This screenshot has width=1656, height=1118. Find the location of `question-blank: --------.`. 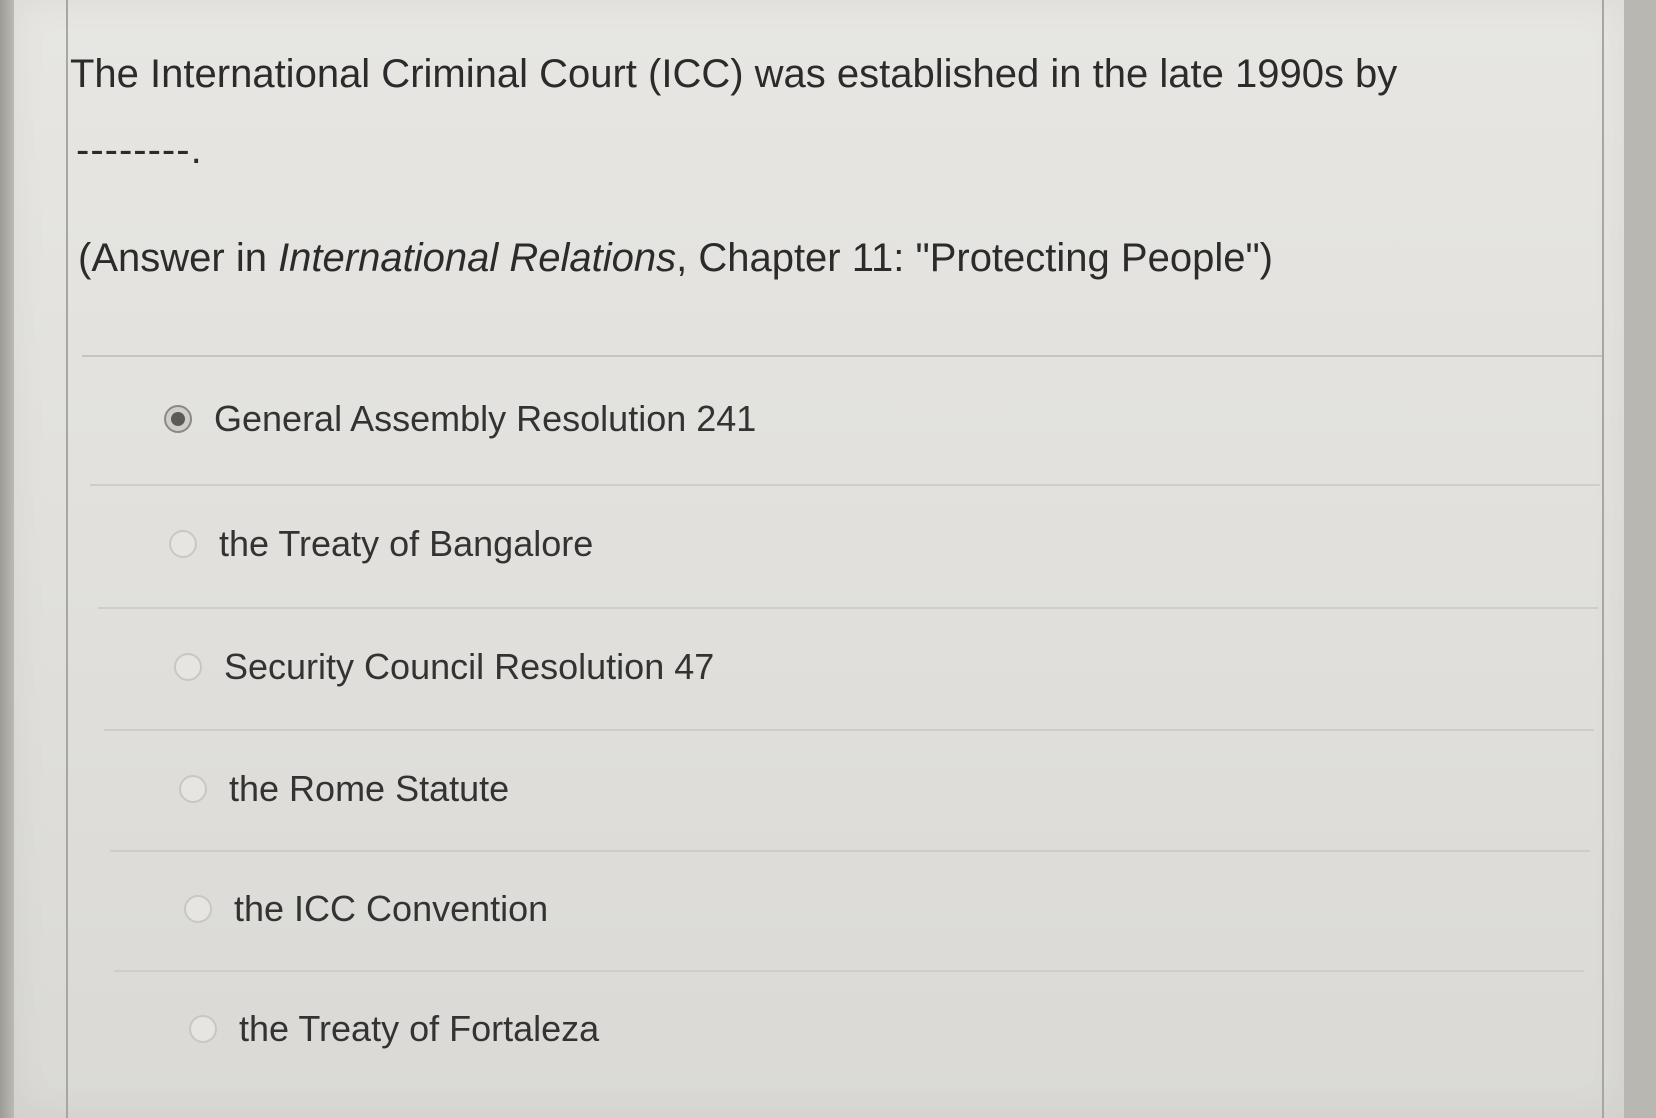

question-blank: --------. is located at coordinates (139, 150).